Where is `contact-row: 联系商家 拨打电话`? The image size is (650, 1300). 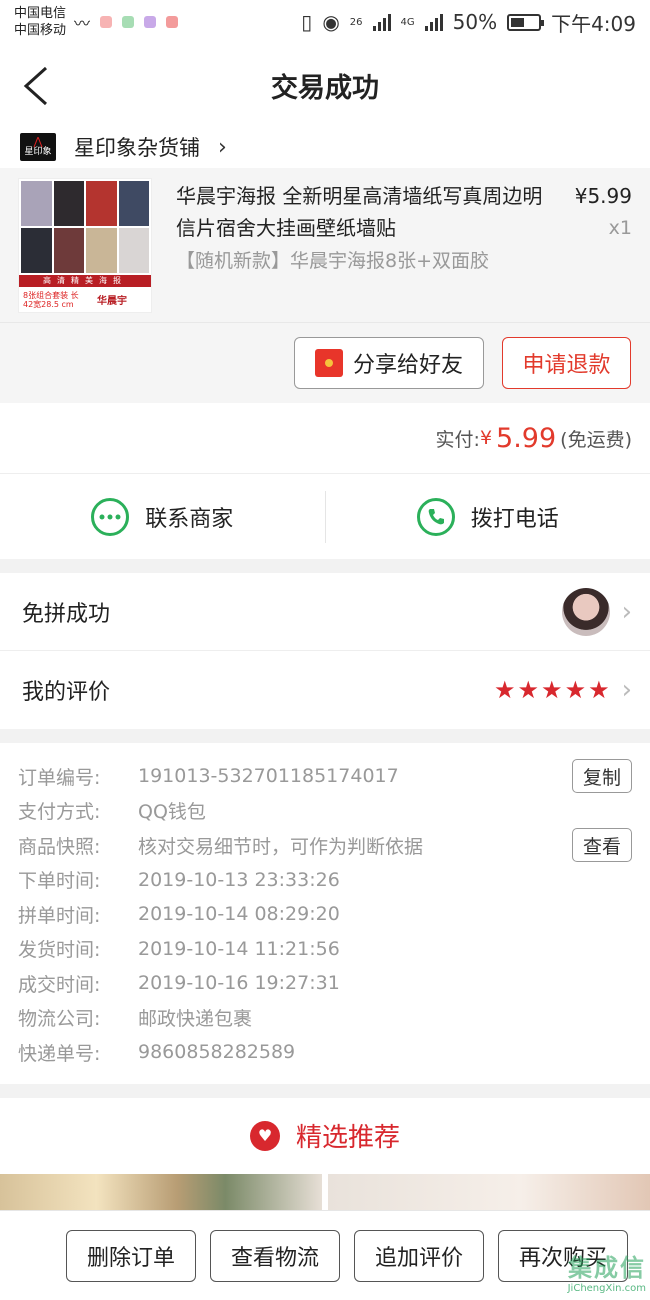
contact-row: 联系商家 拨打电话 is located at coordinates (325, 516).